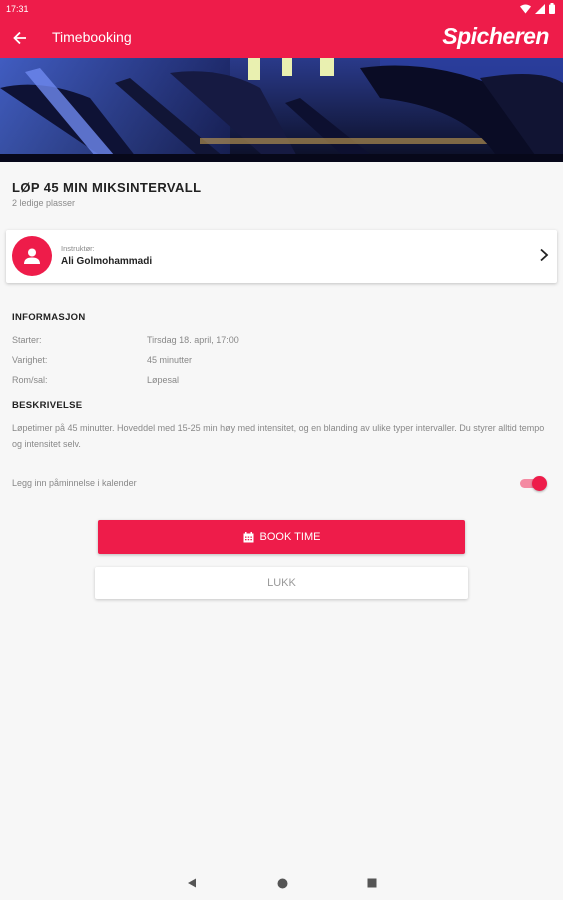 This screenshot has height=900, width=563. Describe the element at coordinates (30, 360) in the screenshot. I see `info-duration-key: Varighet:` at that location.